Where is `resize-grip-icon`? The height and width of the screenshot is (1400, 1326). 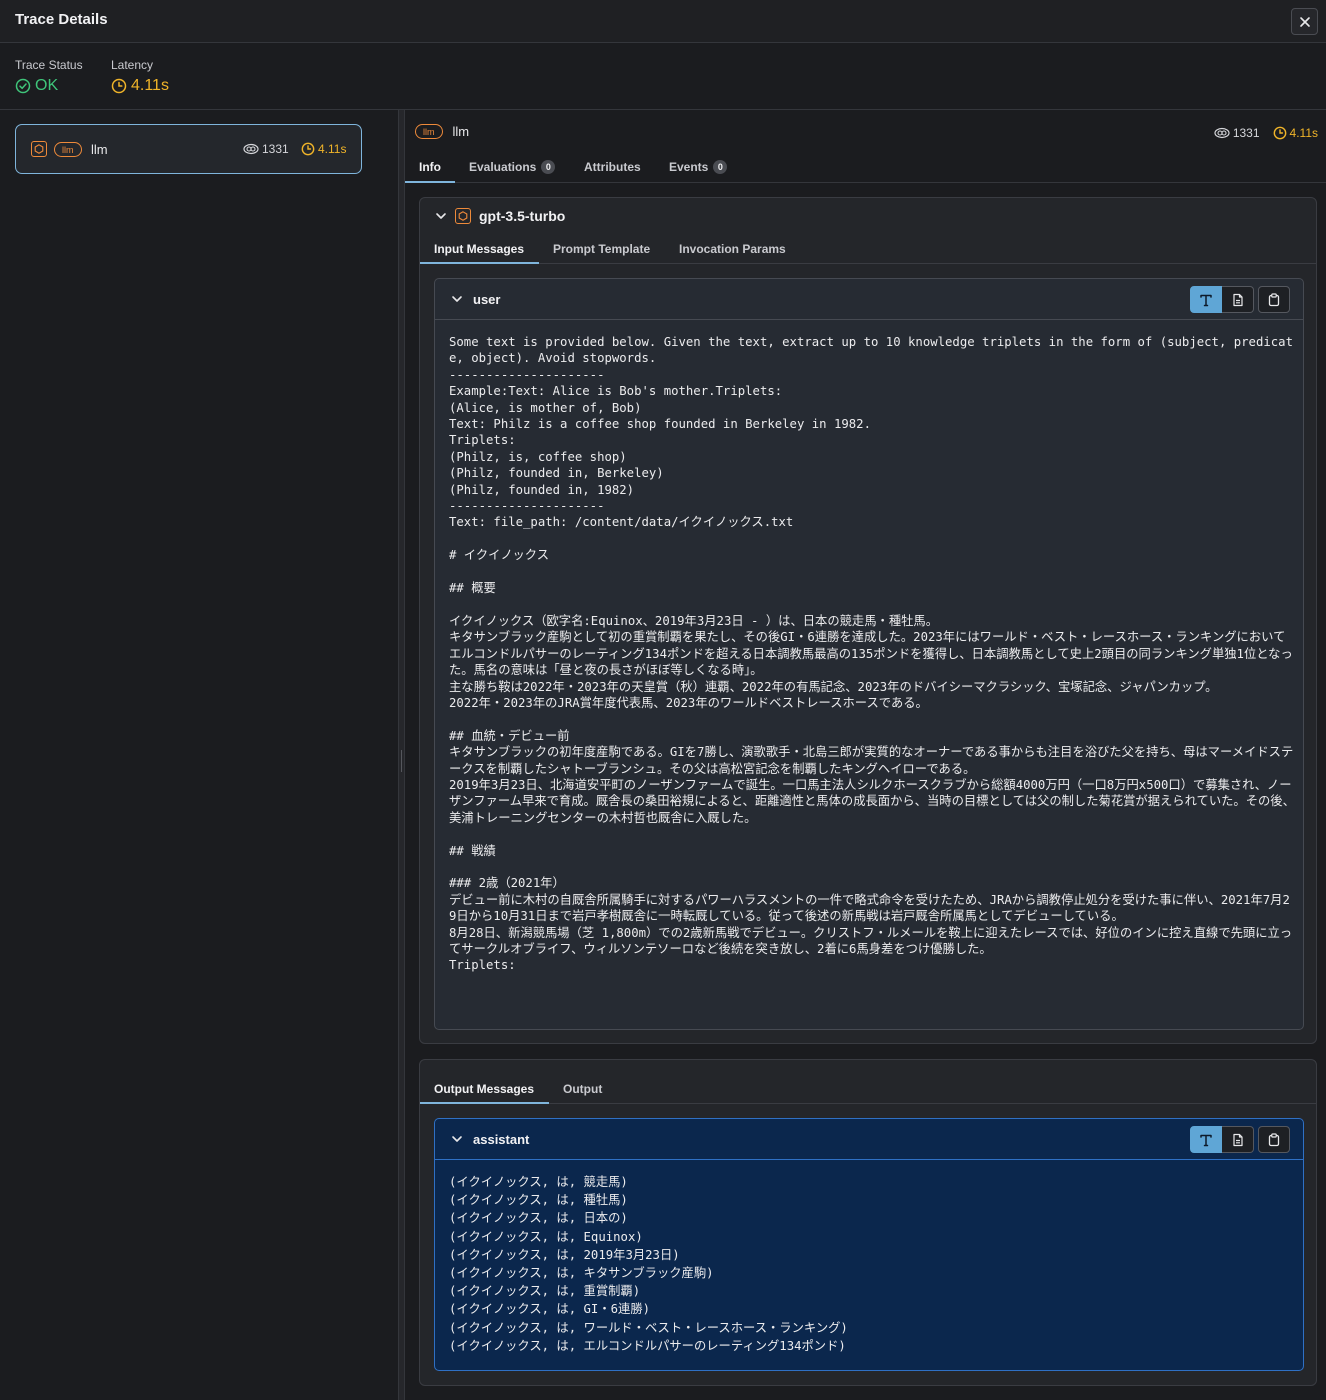 resize-grip-icon is located at coordinates (401, 761).